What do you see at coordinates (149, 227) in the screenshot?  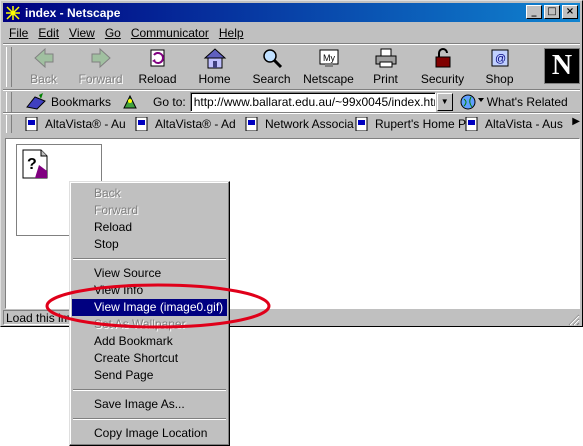 I see `context-reload: Reload` at bounding box center [149, 227].